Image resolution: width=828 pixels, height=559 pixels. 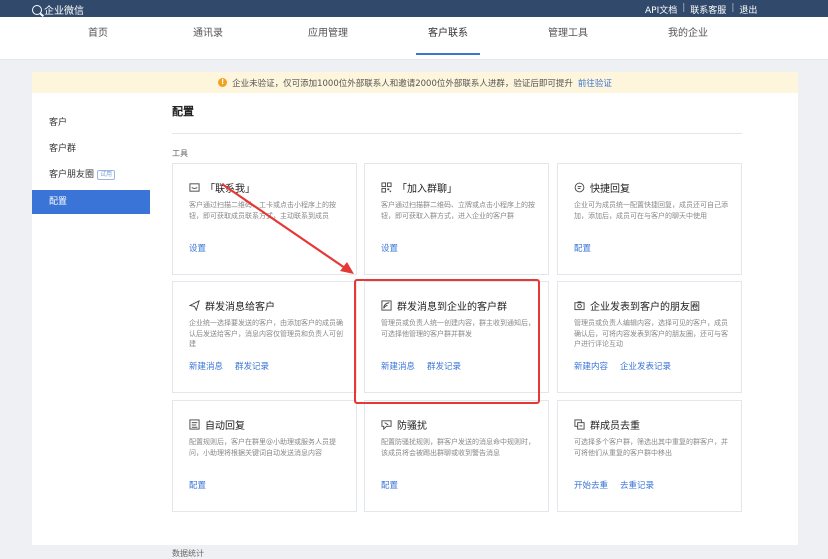 What do you see at coordinates (188, 553) in the screenshot?
I see `section-stats-label: 数据统计` at bounding box center [188, 553].